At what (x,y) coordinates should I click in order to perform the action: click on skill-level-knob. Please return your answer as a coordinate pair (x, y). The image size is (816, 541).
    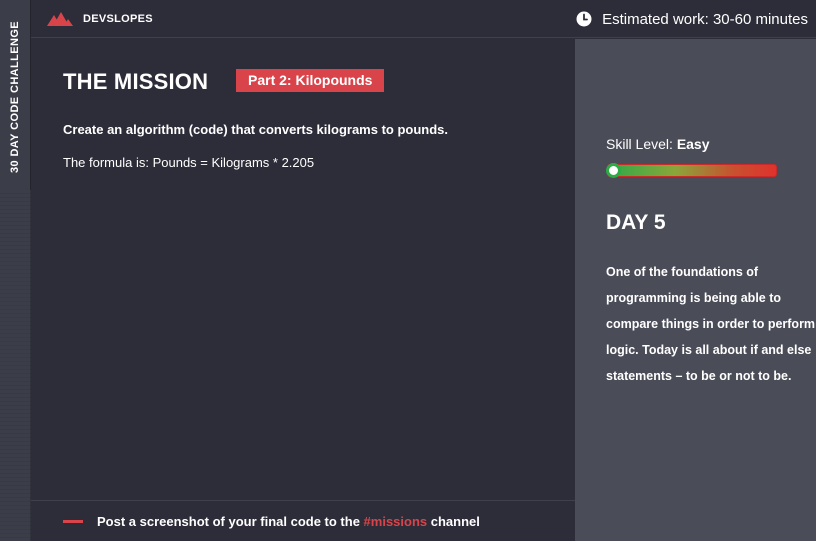
    Looking at the image, I should click on (613, 170).